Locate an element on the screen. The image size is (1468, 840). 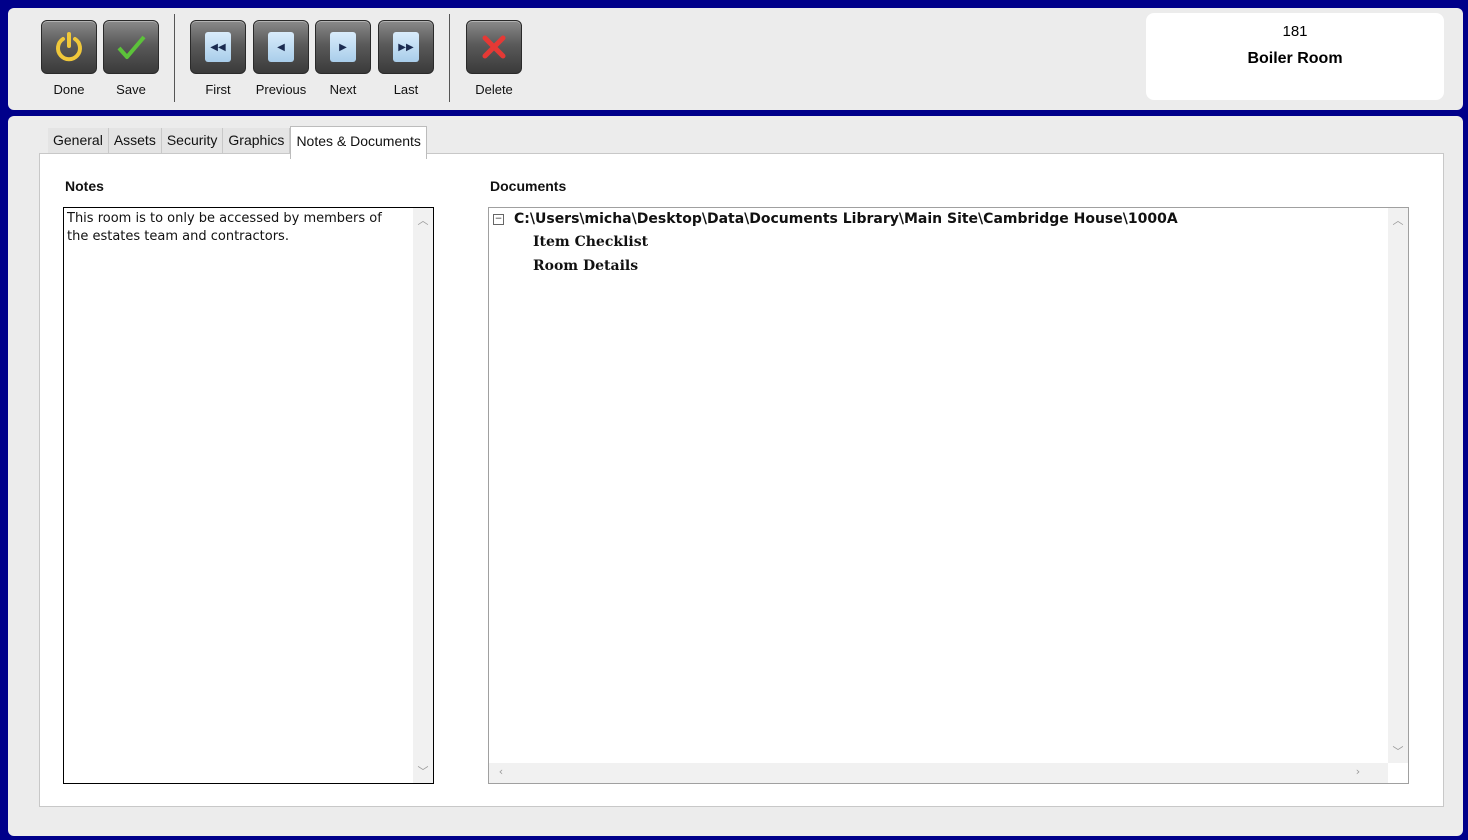
delete-button: Delete is located at coordinates (494, 58).